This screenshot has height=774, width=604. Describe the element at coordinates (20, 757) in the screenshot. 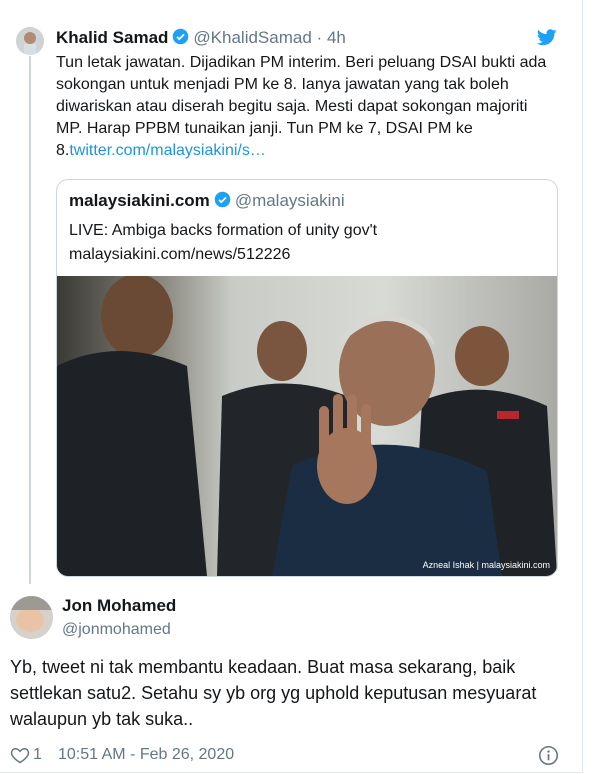

I see `heart-icon` at that location.